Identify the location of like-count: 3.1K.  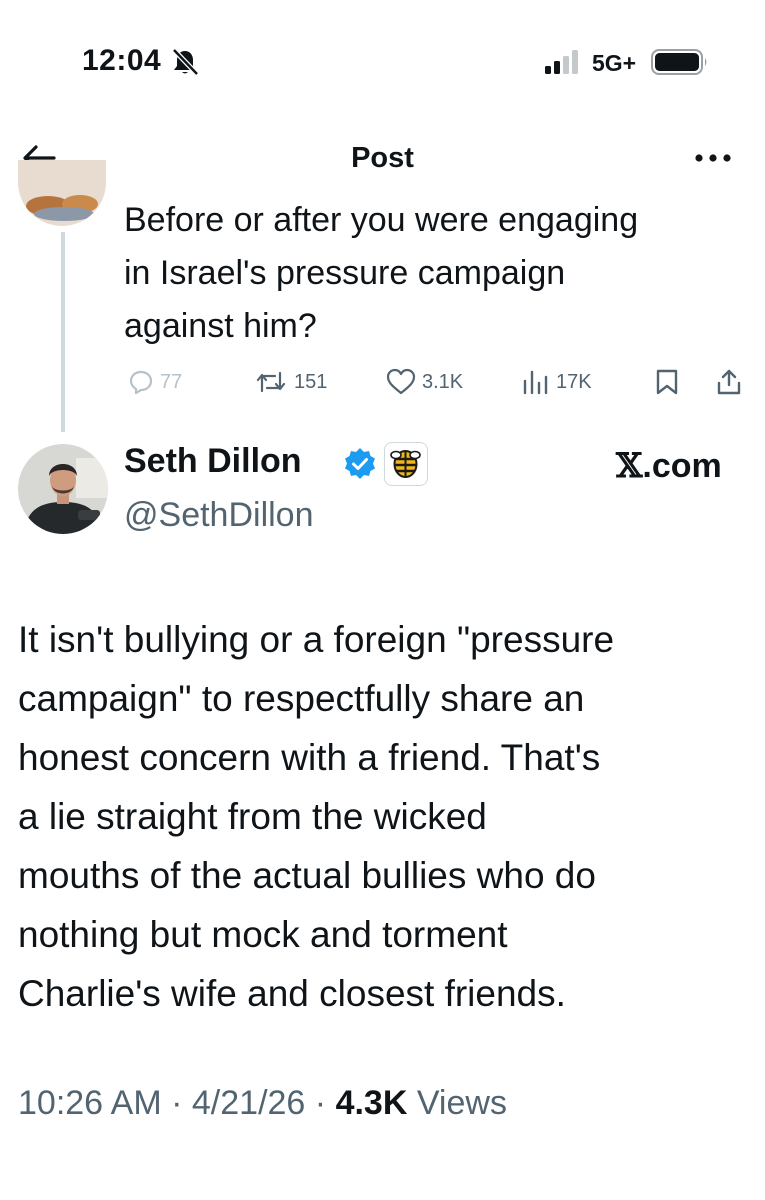
(443, 381).